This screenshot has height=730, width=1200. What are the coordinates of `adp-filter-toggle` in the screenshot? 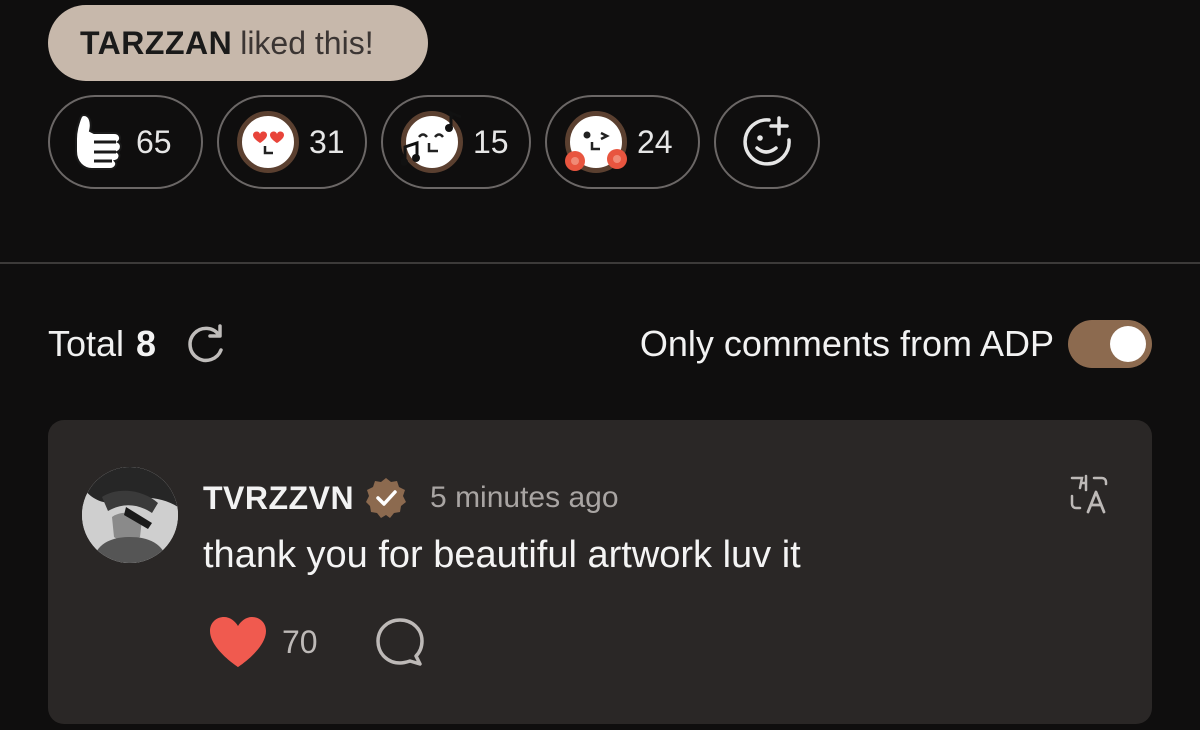 It's located at (1110, 344).